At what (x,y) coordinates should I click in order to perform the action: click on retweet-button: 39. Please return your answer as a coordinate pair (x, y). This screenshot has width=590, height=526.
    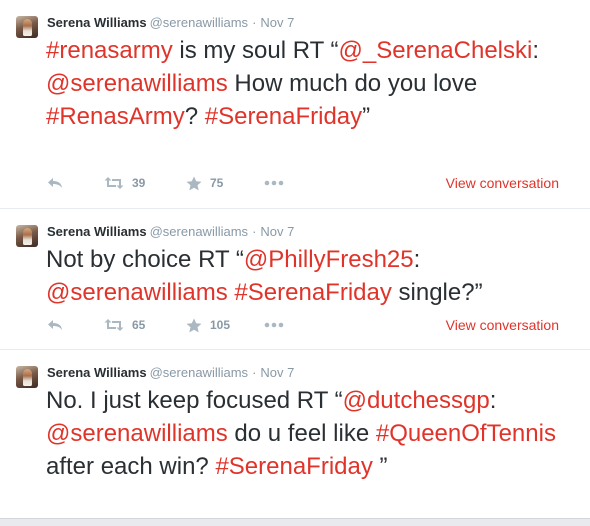
    Looking at the image, I should click on (124, 183).